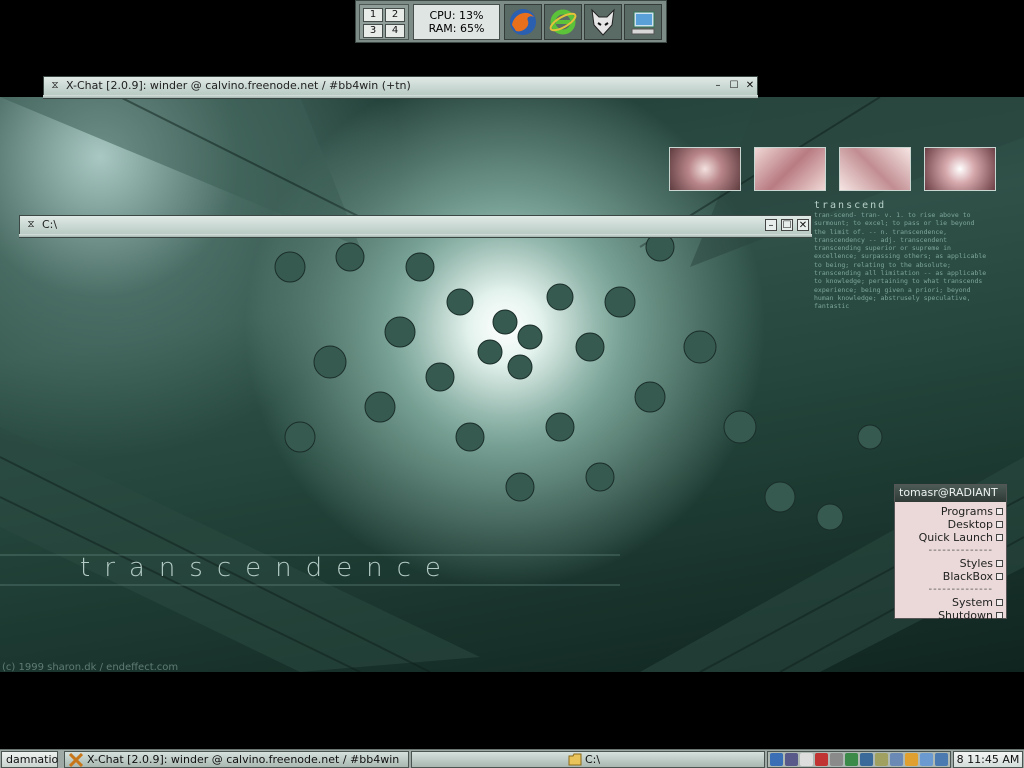 Image resolution: width=1024 pixels, height=768 pixels. What do you see at coordinates (643, 22) in the screenshot?
I see `my-computer-icon` at bounding box center [643, 22].